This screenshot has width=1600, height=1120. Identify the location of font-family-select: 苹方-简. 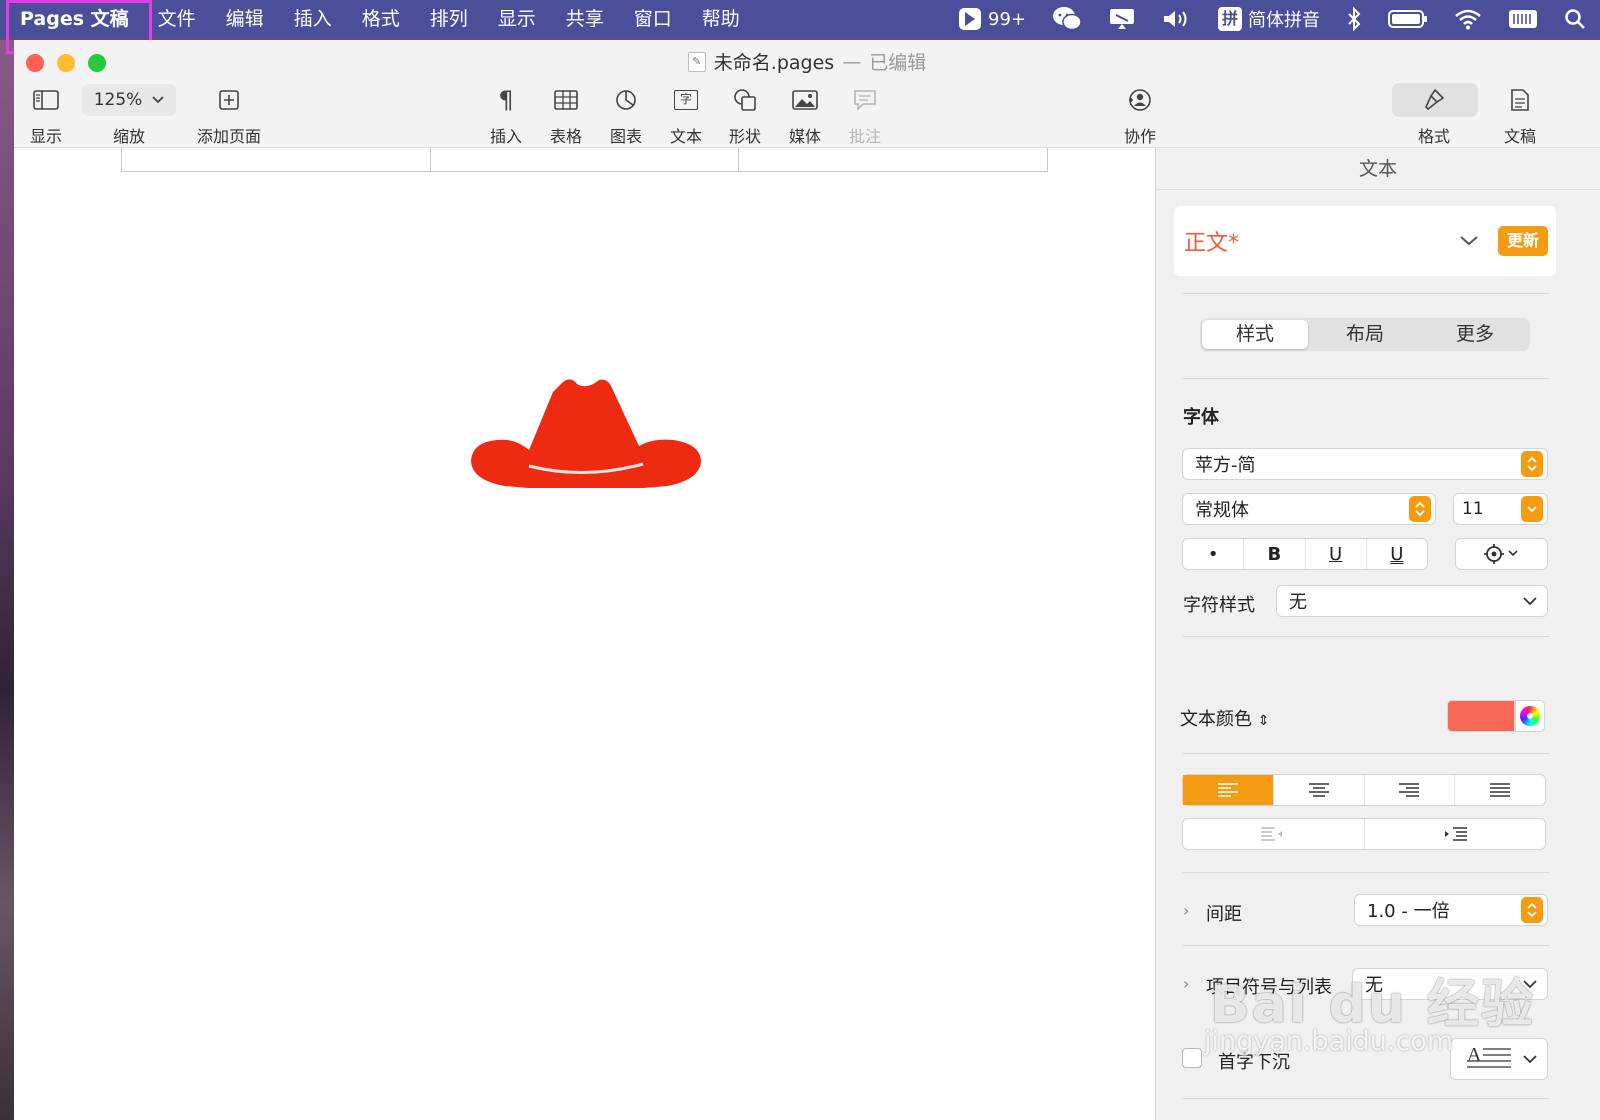
(1365, 464).